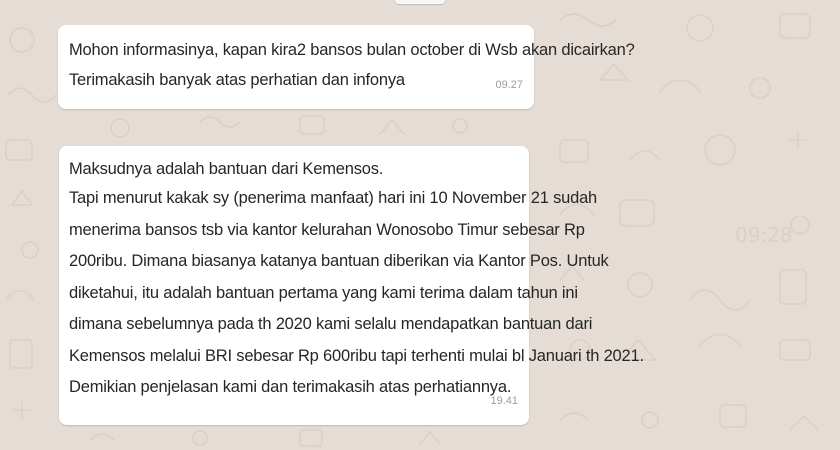  Describe the element at coordinates (226, 169) in the screenshot. I see `message-text-line: Maksudnya adalah bantuan dari Kemensos.` at that location.